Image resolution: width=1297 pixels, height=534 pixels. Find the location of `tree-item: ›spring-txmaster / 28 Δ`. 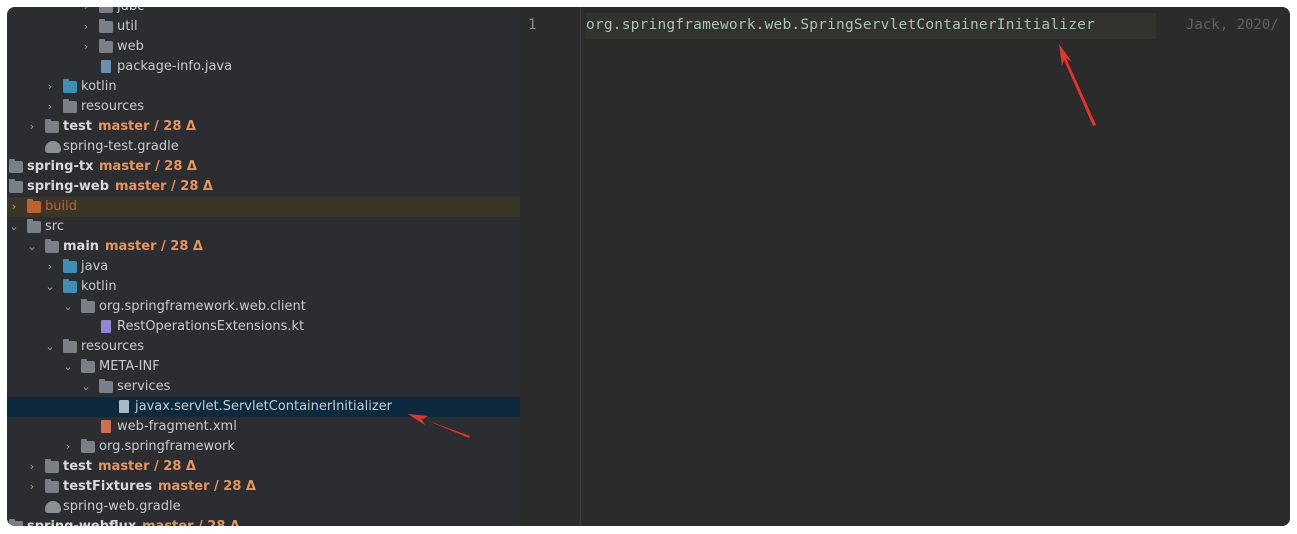

tree-item: ›spring-txmaster / 28 Δ is located at coordinates (263, 167).